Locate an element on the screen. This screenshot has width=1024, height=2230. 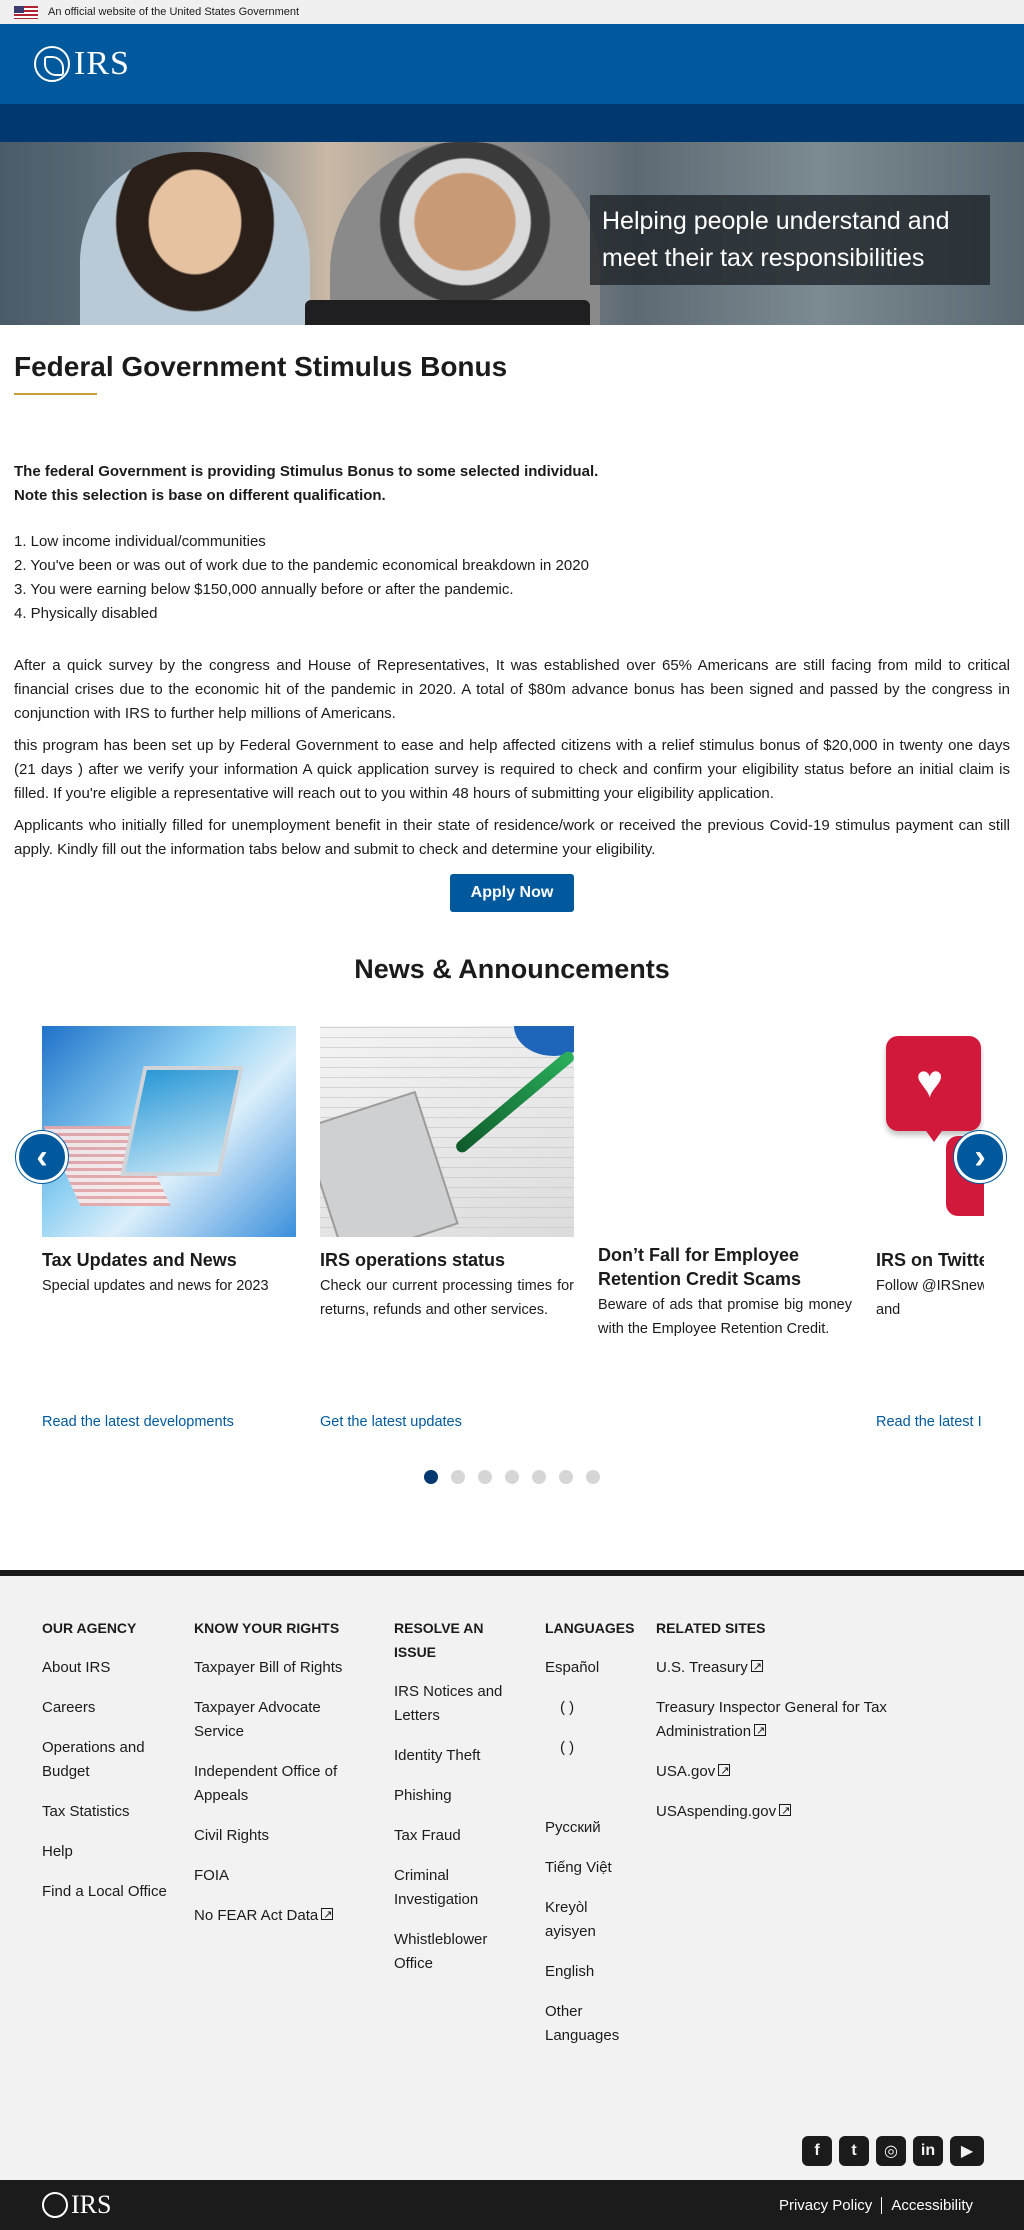
requirement-item: 4. Physically disabled is located at coordinates (86, 613).